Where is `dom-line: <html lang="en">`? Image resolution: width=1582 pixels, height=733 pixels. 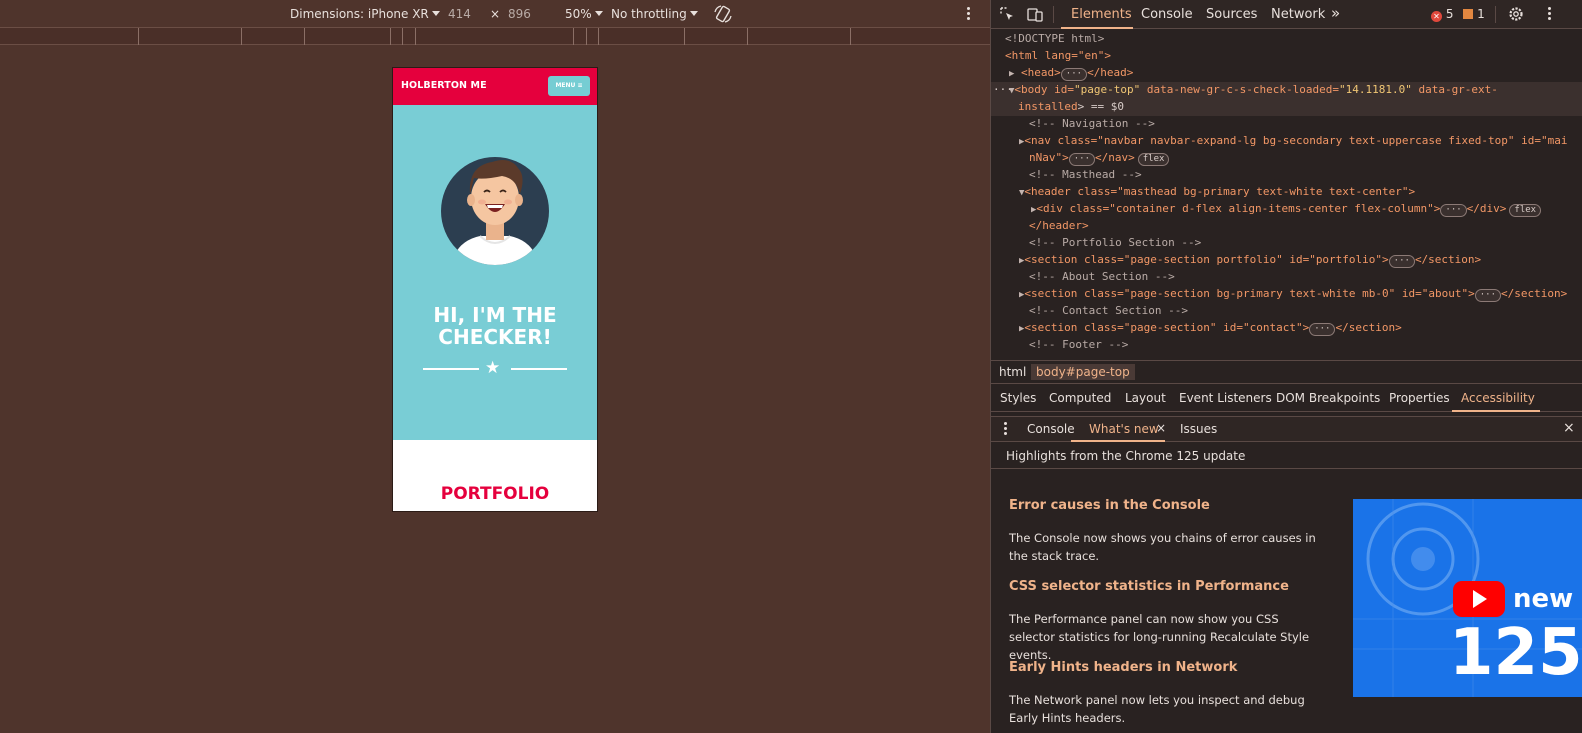 dom-line: <html lang="en"> is located at coordinates (1058, 56).